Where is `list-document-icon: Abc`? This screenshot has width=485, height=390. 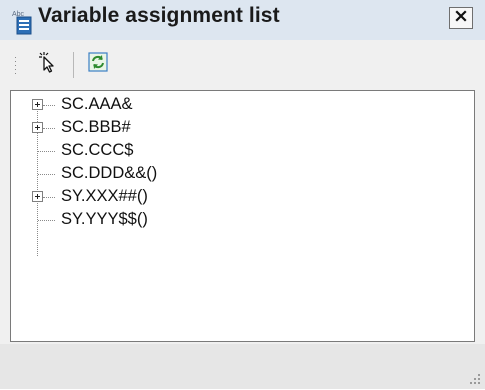 list-document-icon: Abc is located at coordinates (24, 22).